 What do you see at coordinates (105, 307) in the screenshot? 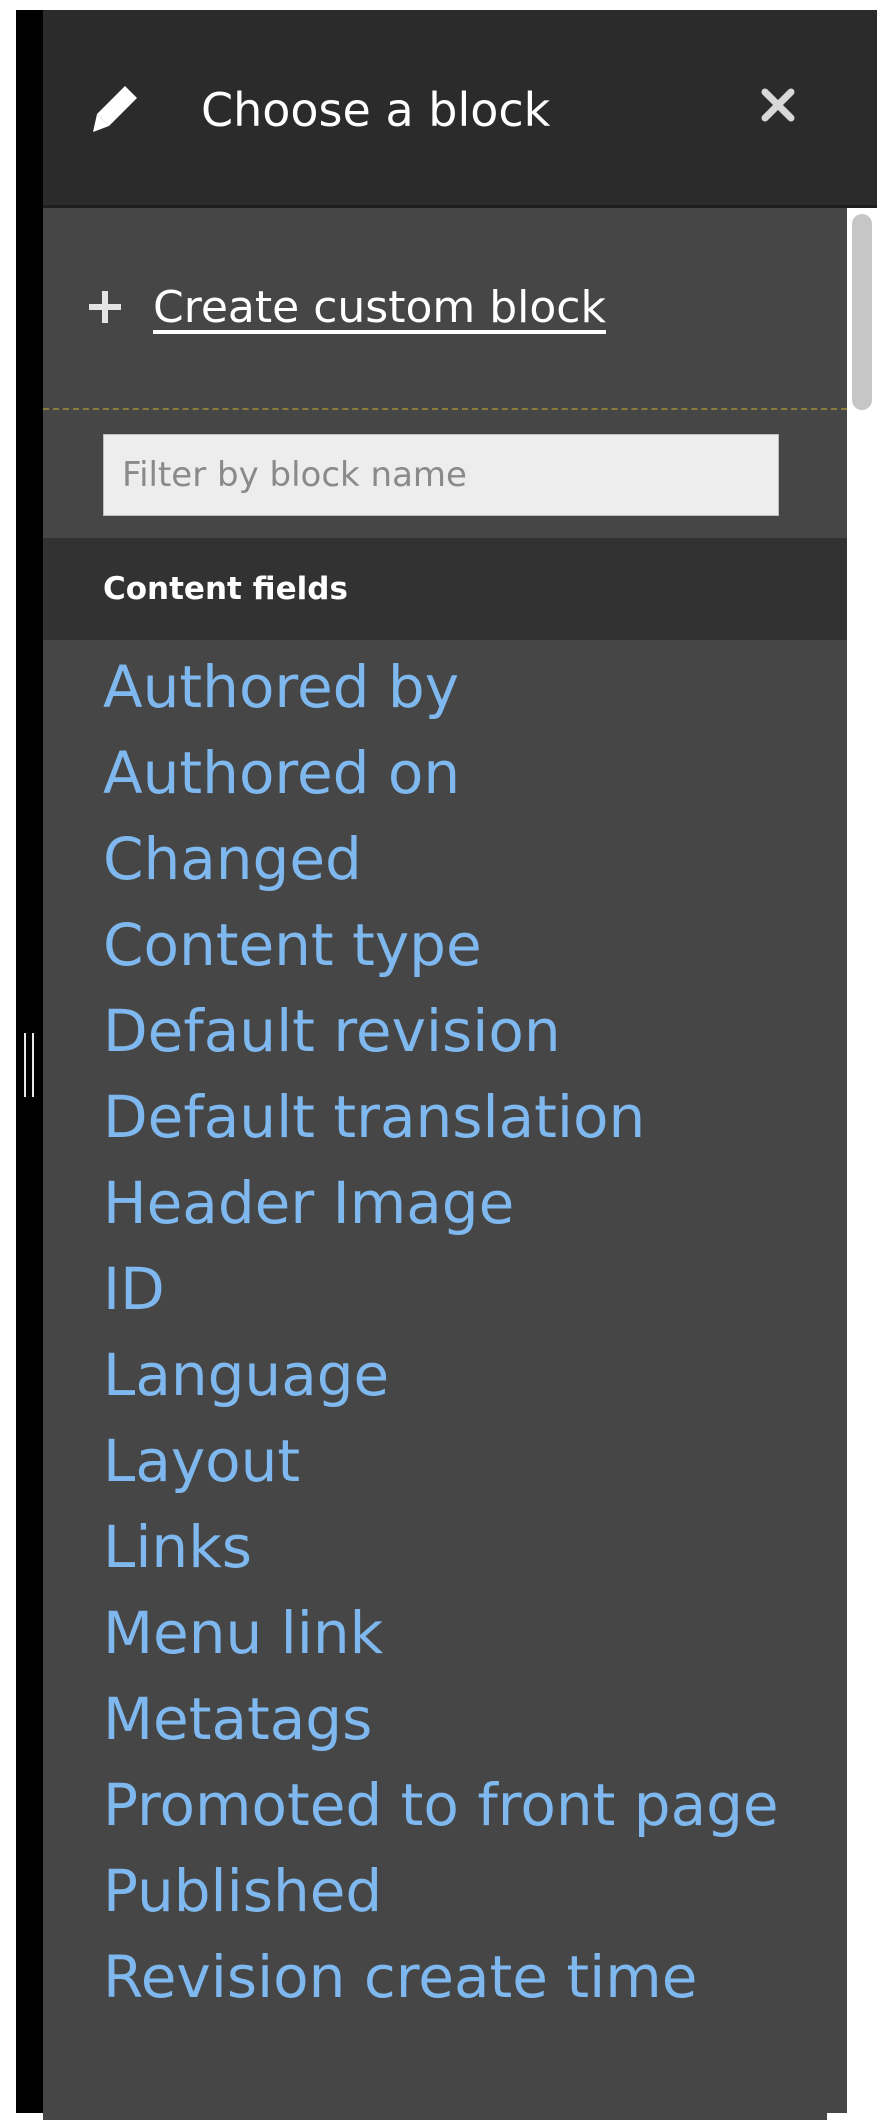
I see `plus-icon` at bounding box center [105, 307].